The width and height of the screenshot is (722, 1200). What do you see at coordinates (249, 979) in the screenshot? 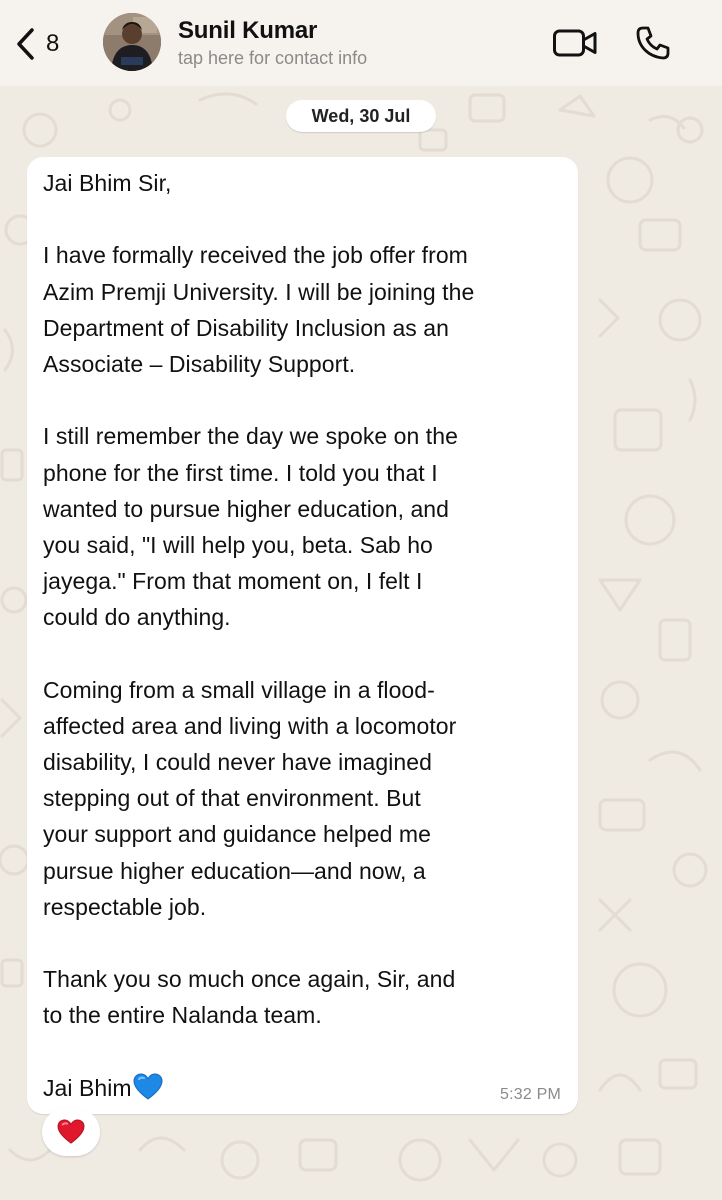
I see `message-line: Thank you so much once again, Sir, and` at bounding box center [249, 979].